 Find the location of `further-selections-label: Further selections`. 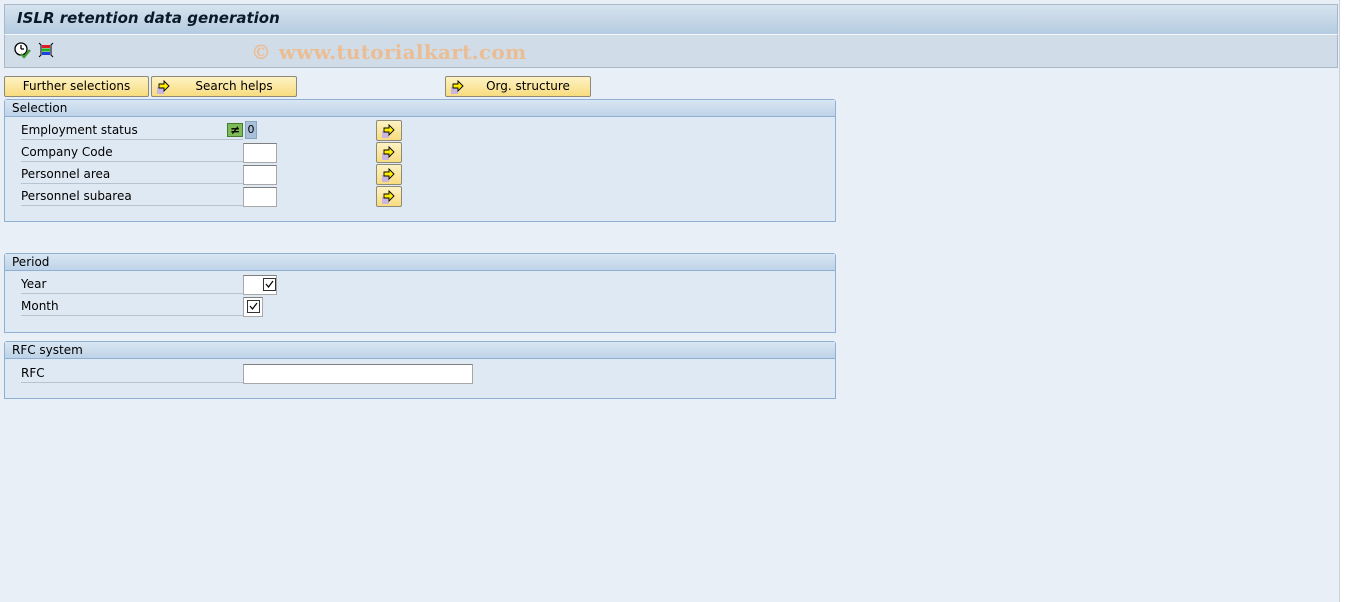

further-selections-label: Further selections is located at coordinates (76, 86).